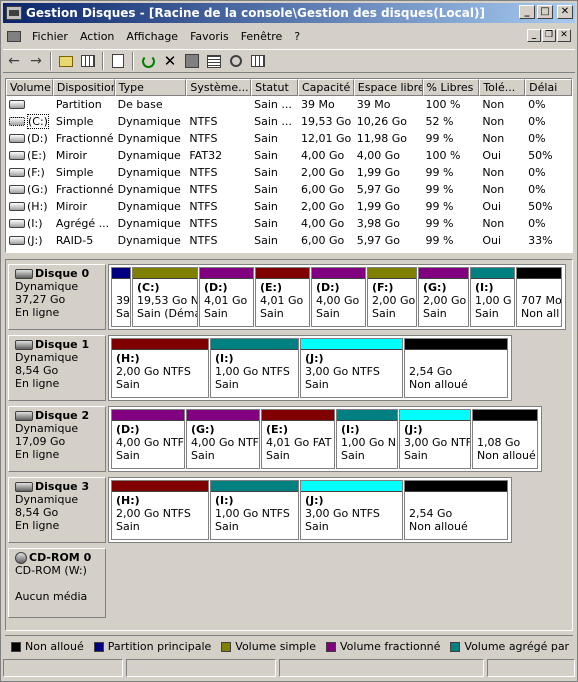  Describe the element at coordinates (83, 87) in the screenshot. I see `column-header: Disposition` at that location.